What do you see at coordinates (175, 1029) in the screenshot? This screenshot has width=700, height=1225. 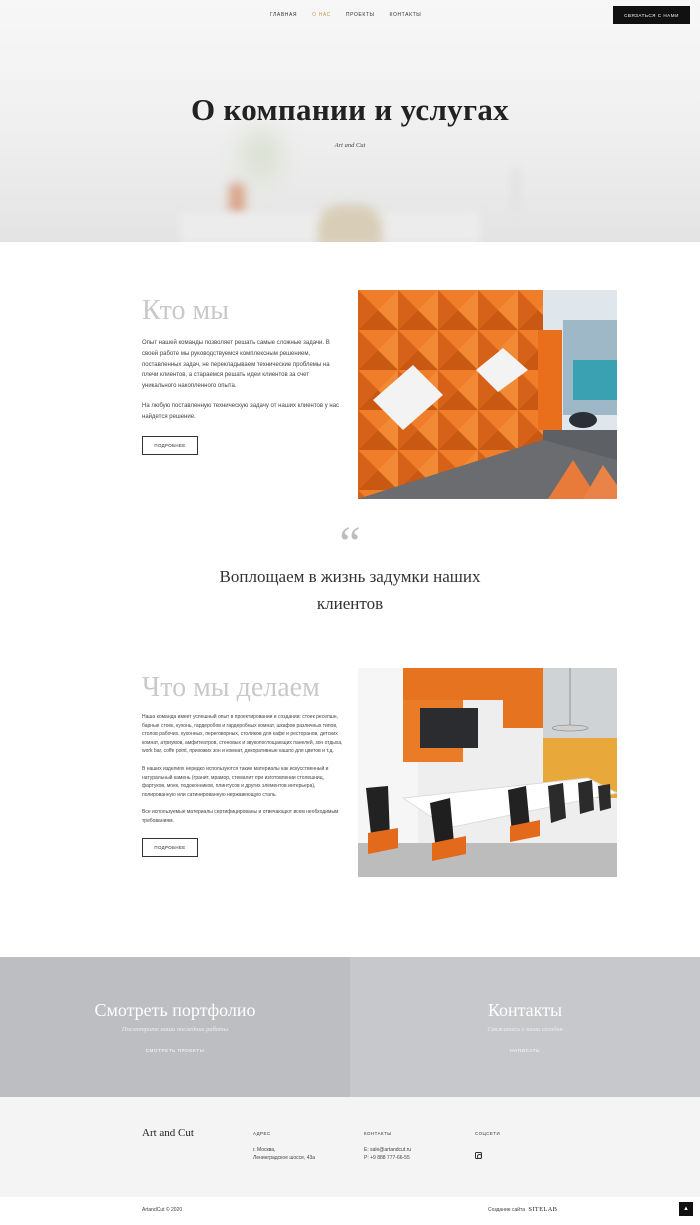 I see `portfolio-panel-subtitle: Посмотрите наши последние работы` at bounding box center [175, 1029].